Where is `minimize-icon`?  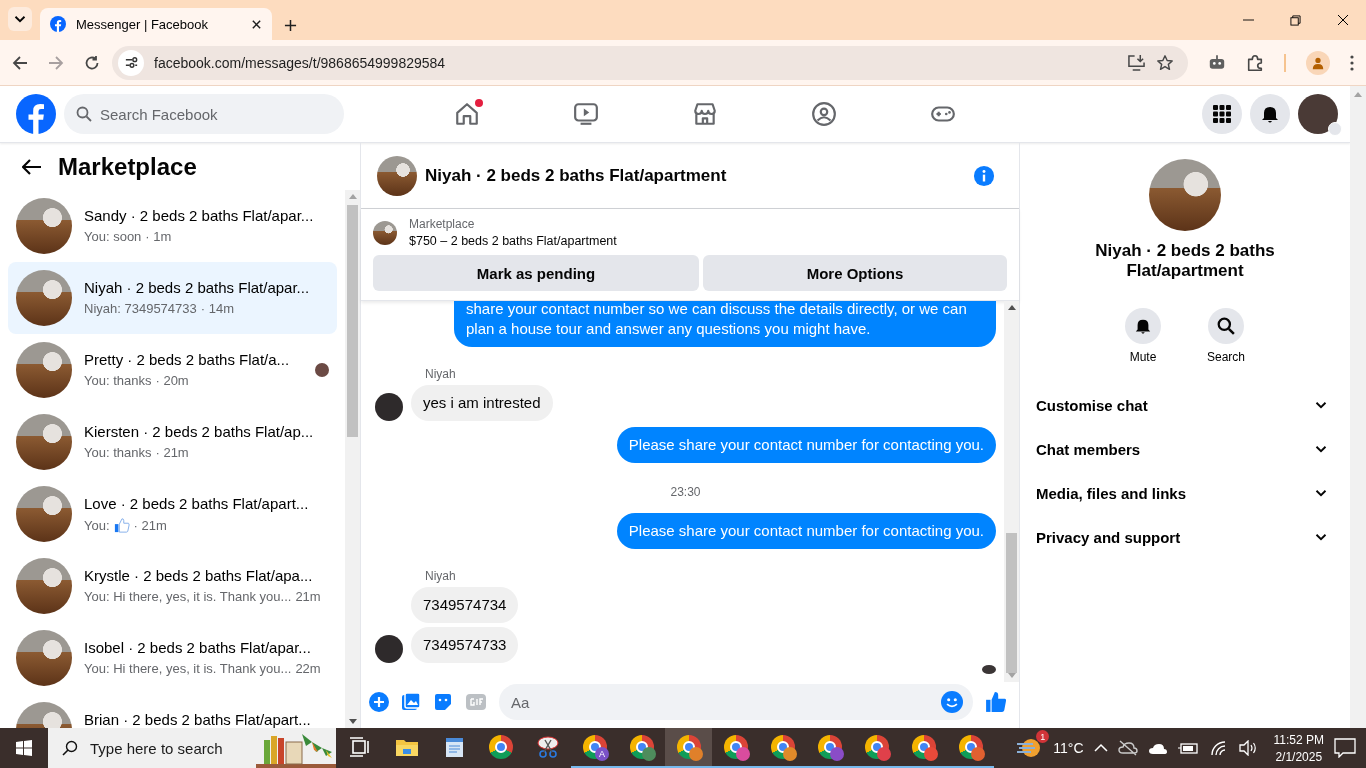 minimize-icon is located at coordinates (1248, 20).